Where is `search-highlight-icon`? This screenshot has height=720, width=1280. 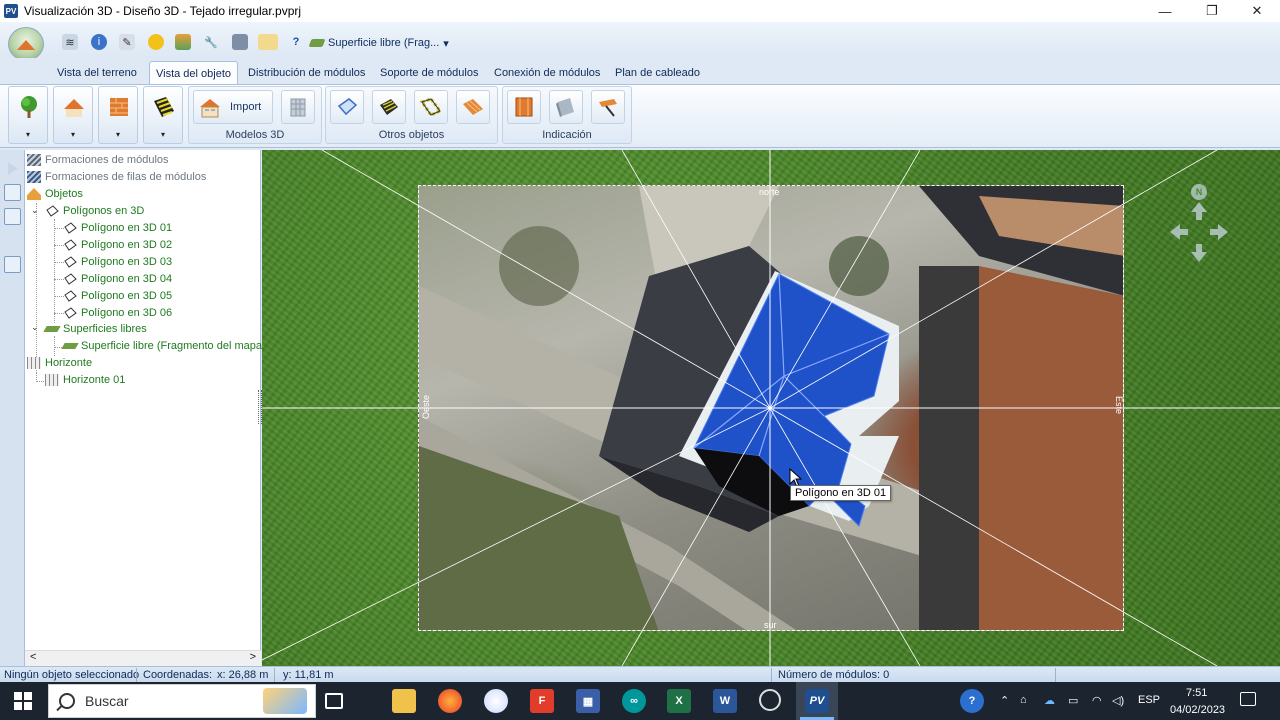 search-highlight-icon is located at coordinates (285, 701).